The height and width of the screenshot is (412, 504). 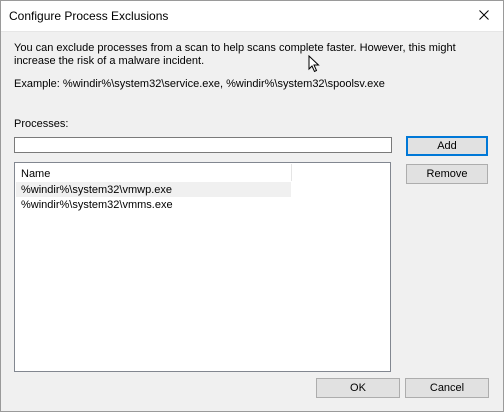 What do you see at coordinates (96, 190) in the screenshot?
I see `list-item-label: %windir%\system32\vmwp.exe` at bounding box center [96, 190].